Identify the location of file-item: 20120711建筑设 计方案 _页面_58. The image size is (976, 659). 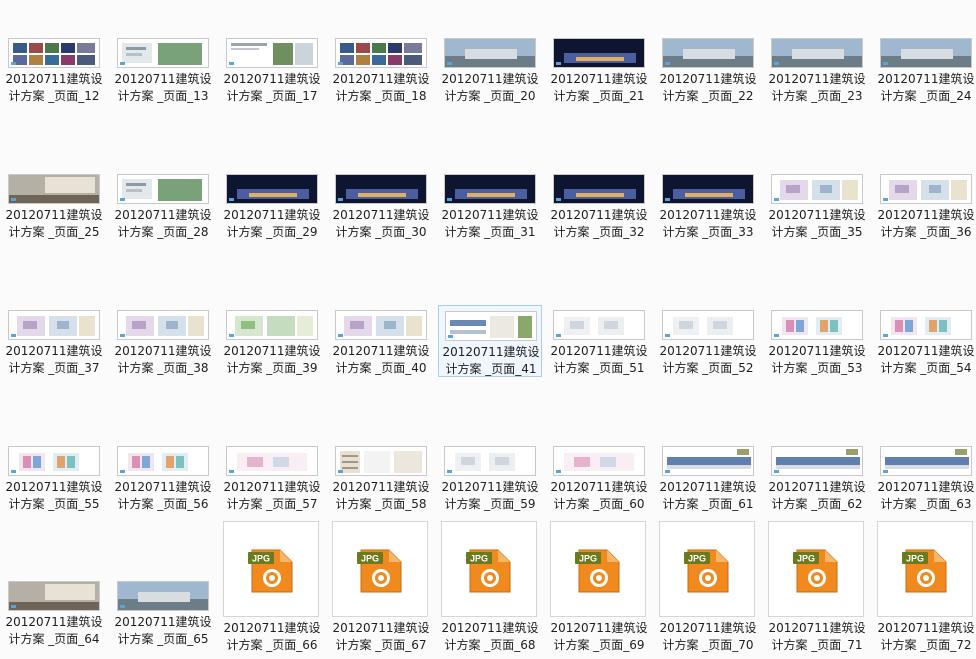
(381, 477).